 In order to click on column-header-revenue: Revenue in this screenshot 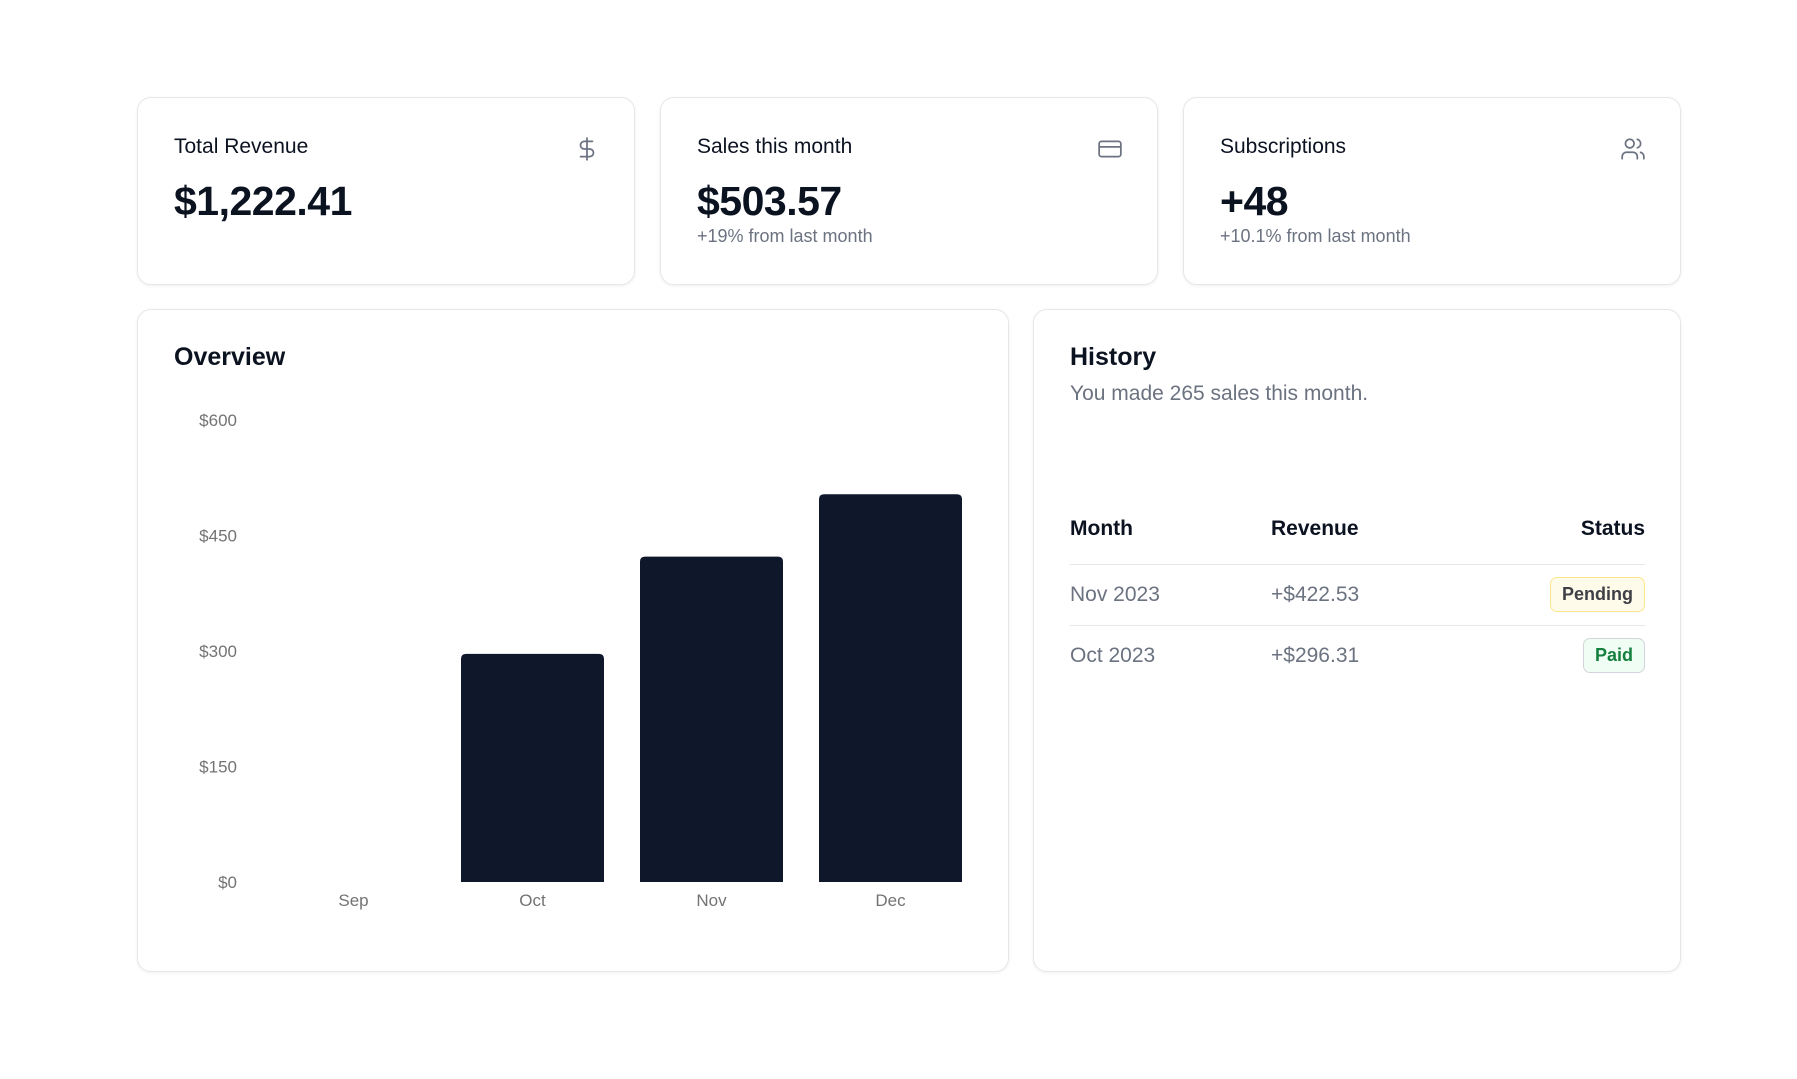, I will do `click(1315, 528)`.